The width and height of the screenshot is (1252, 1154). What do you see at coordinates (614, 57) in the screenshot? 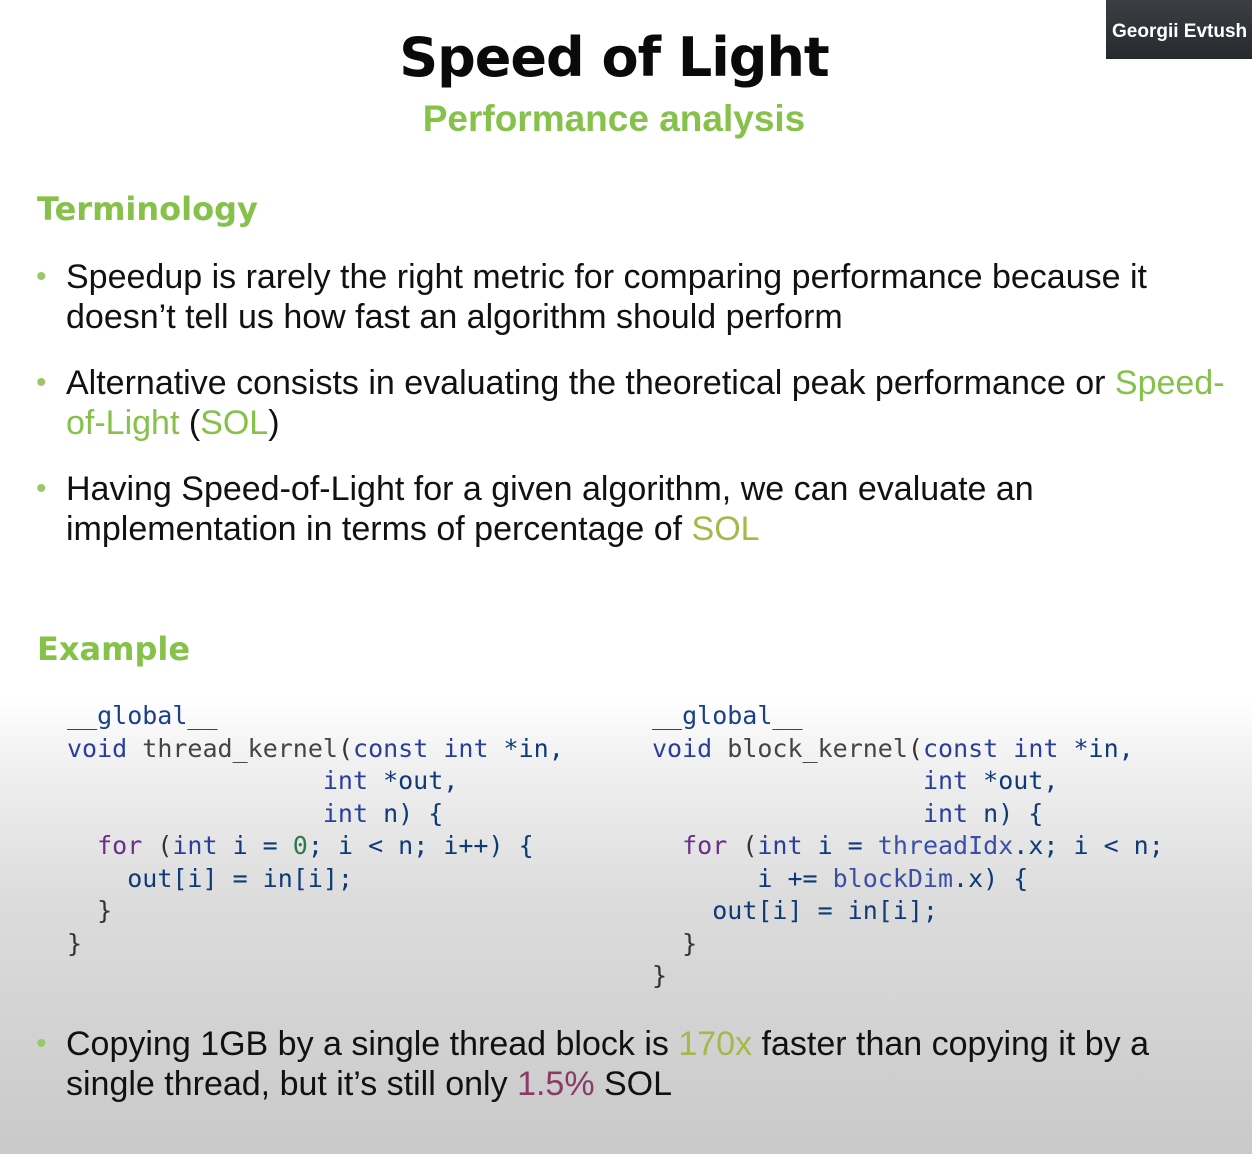
I see `slide-title: Speed of Light` at bounding box center [614, 57].